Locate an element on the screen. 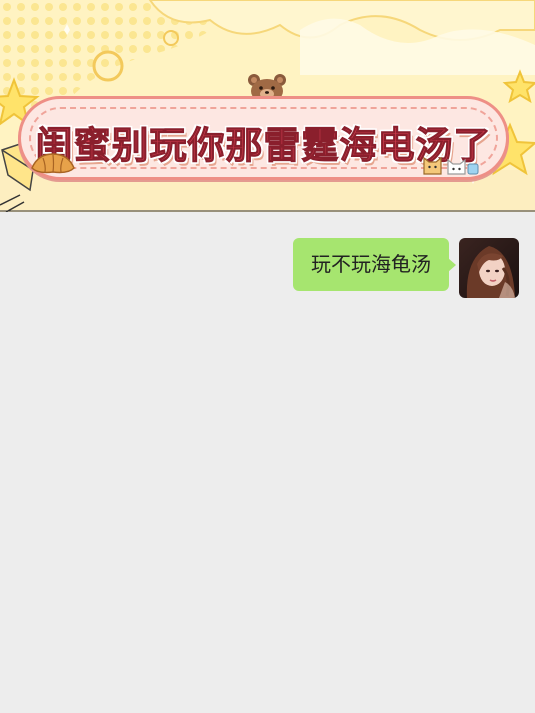 This screenshot has width=535, height=713. message-bubble: 玩不玩海龟汤 is located at coordinates (374, 264).